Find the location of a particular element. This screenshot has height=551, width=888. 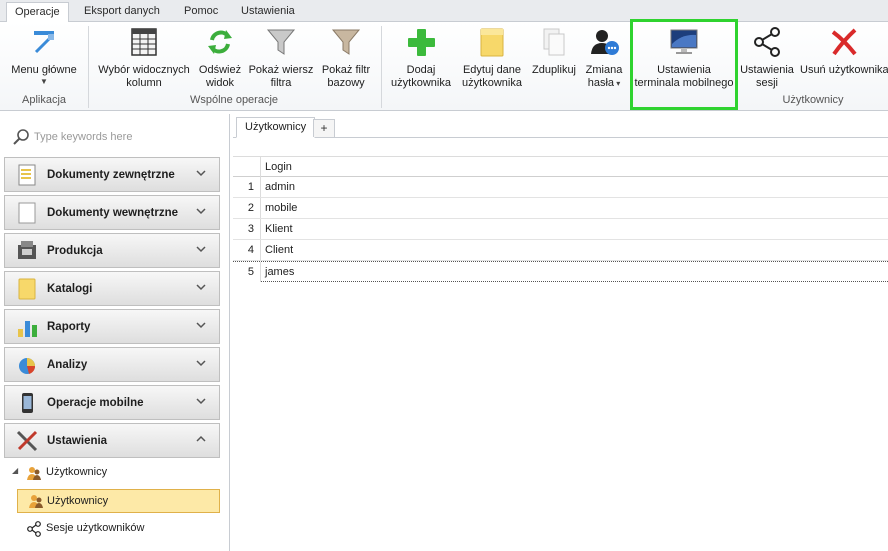

tab-ustawienia: Ustawienia is located at coordinates (268, 12).